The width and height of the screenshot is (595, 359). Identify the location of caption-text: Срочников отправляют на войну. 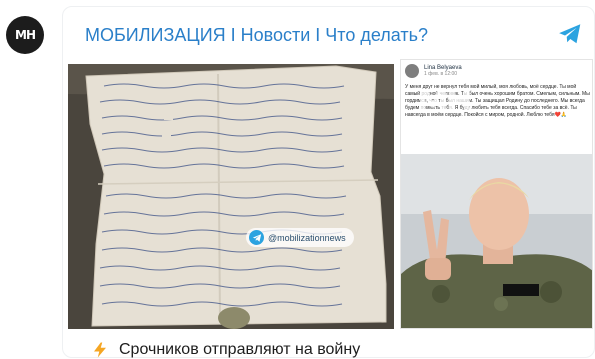
(240, 349).